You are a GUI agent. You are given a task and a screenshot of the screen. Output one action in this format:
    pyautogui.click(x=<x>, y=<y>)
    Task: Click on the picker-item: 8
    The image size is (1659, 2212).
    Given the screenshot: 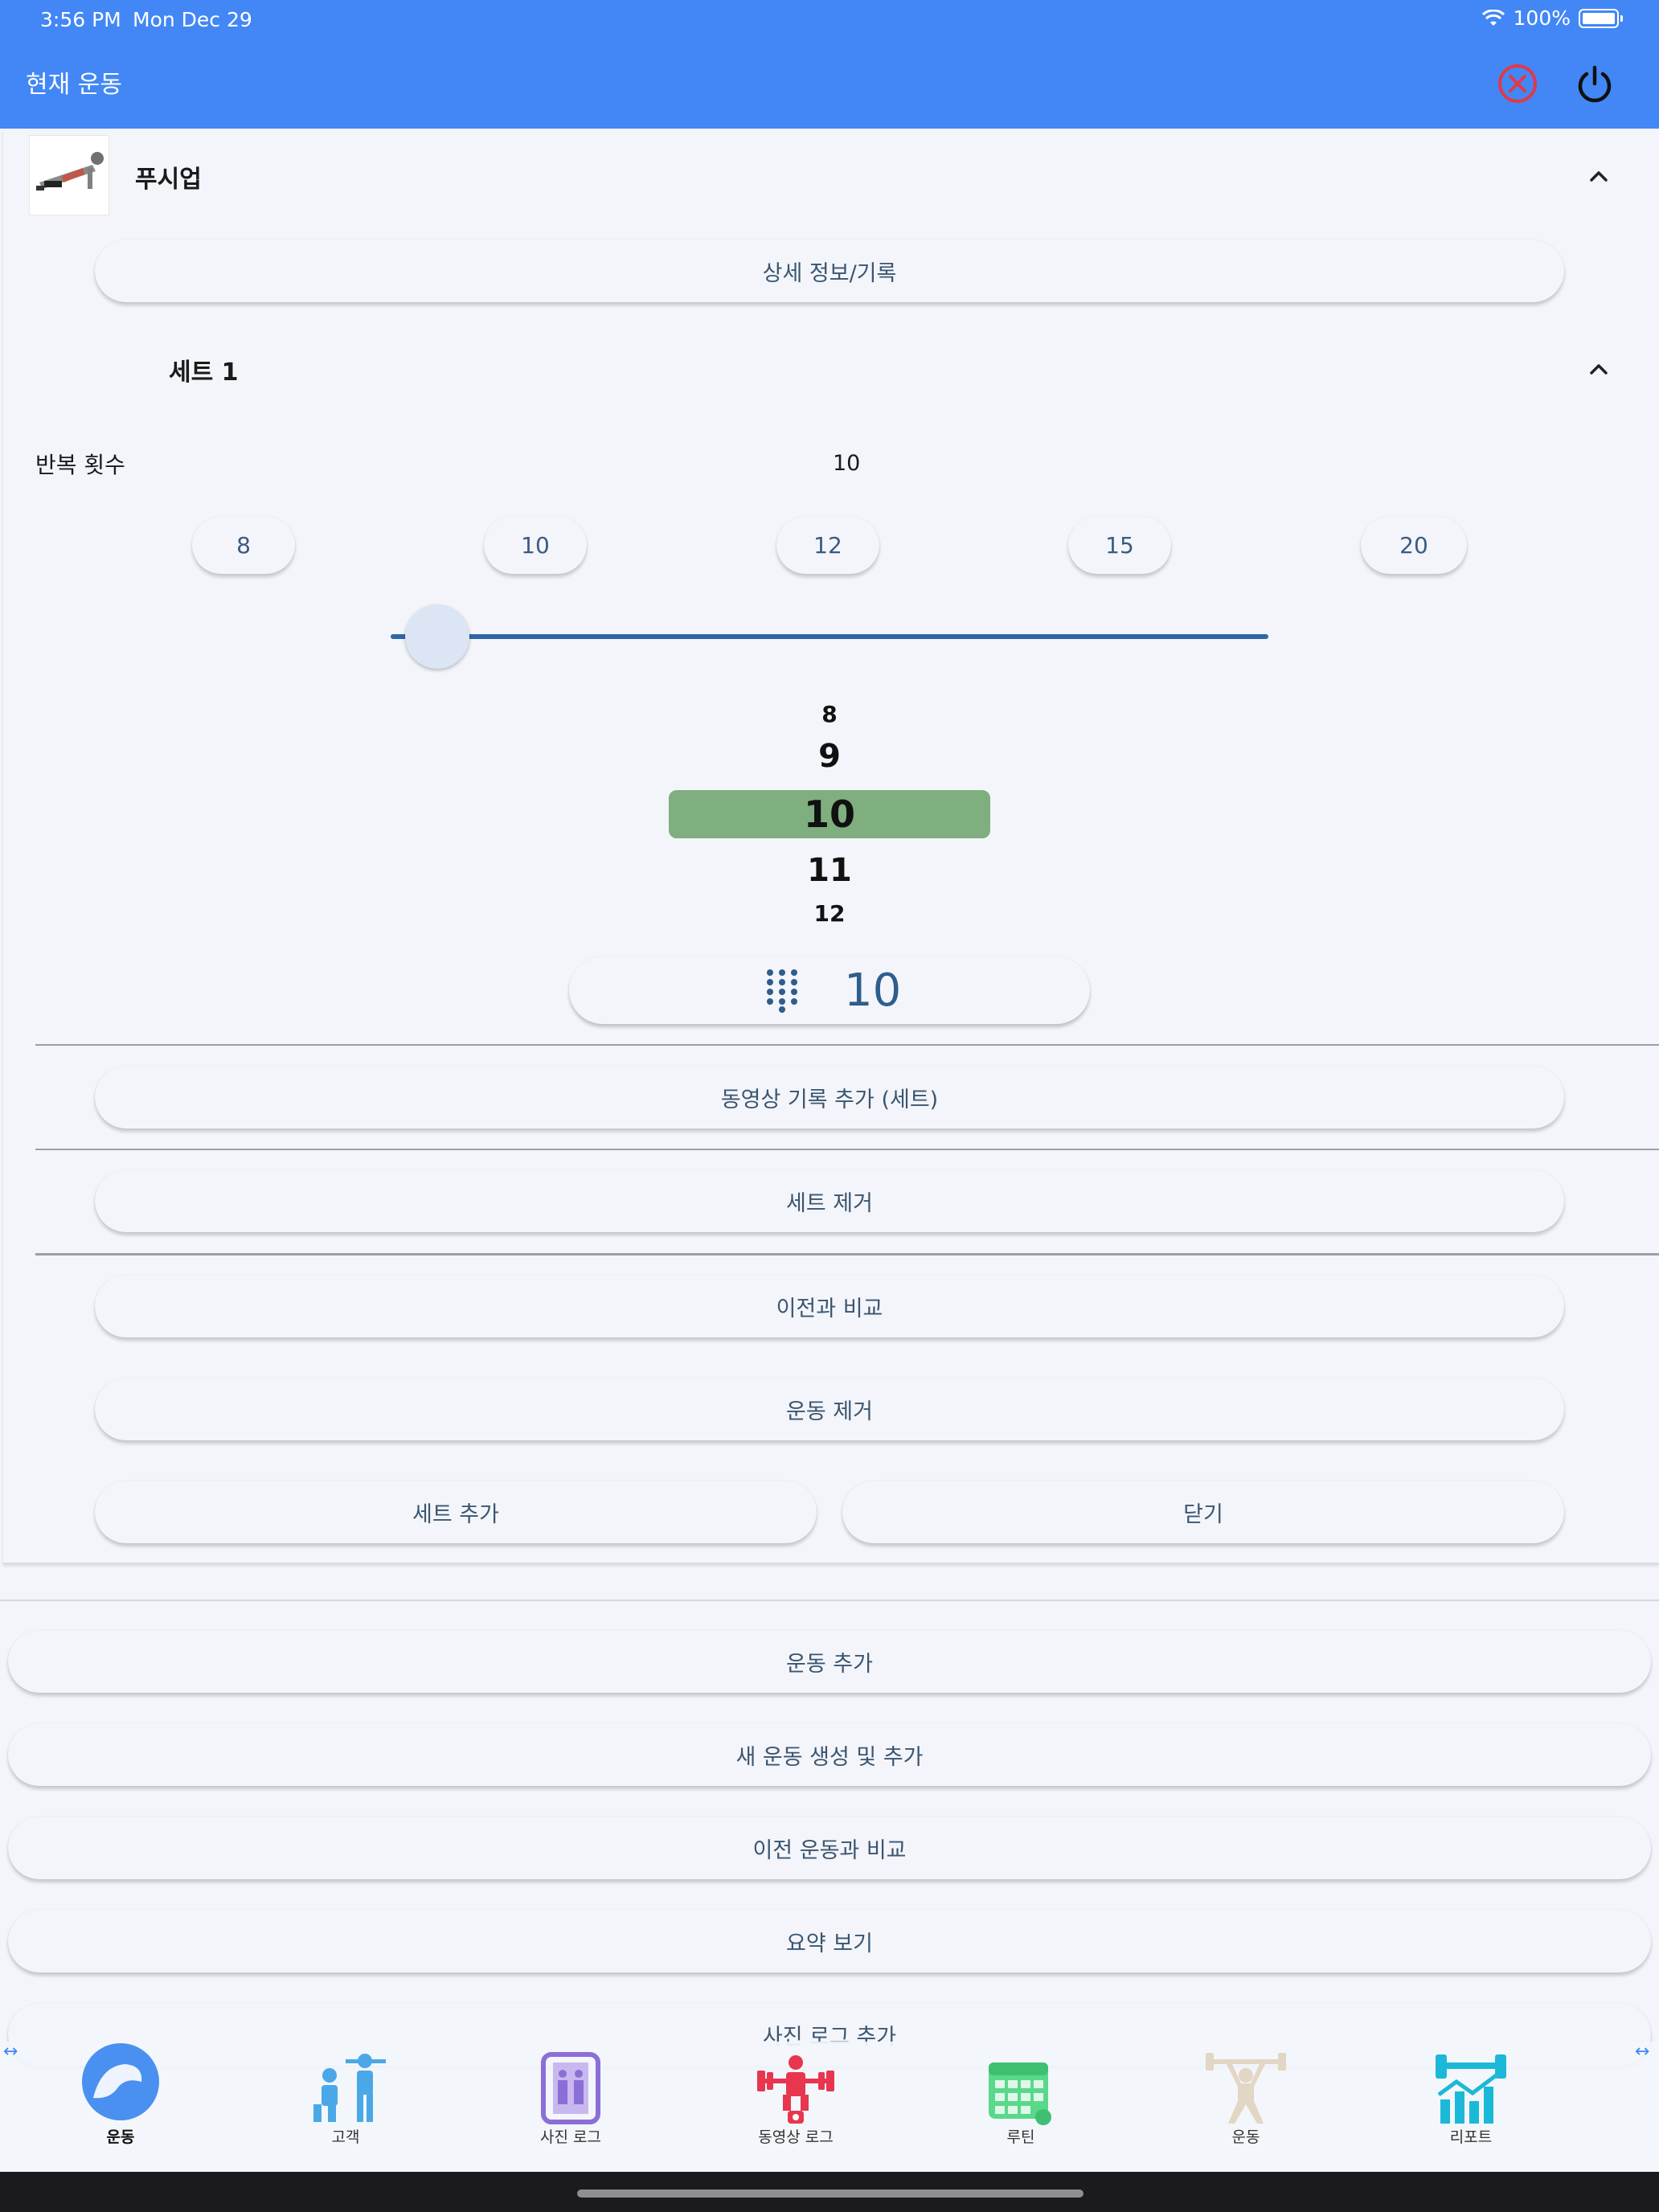 What is the action you would take?
    pyautogui.click(x=829, y=714)
    